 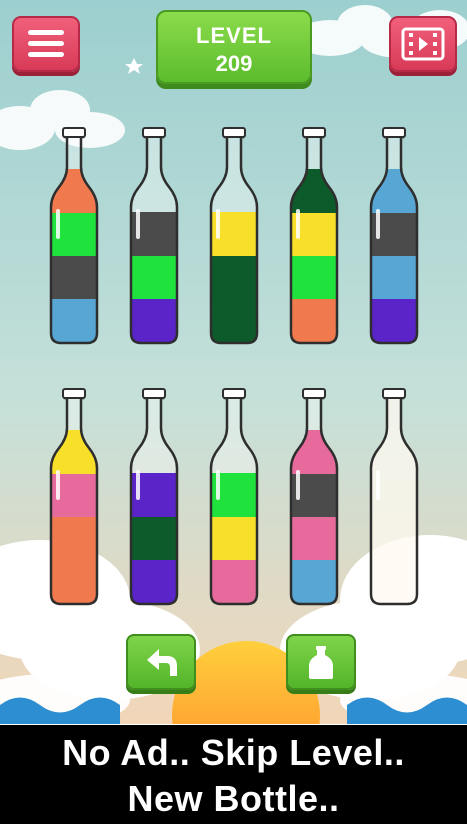 I want to click on level-number: 209, so click(x=234, y=63).